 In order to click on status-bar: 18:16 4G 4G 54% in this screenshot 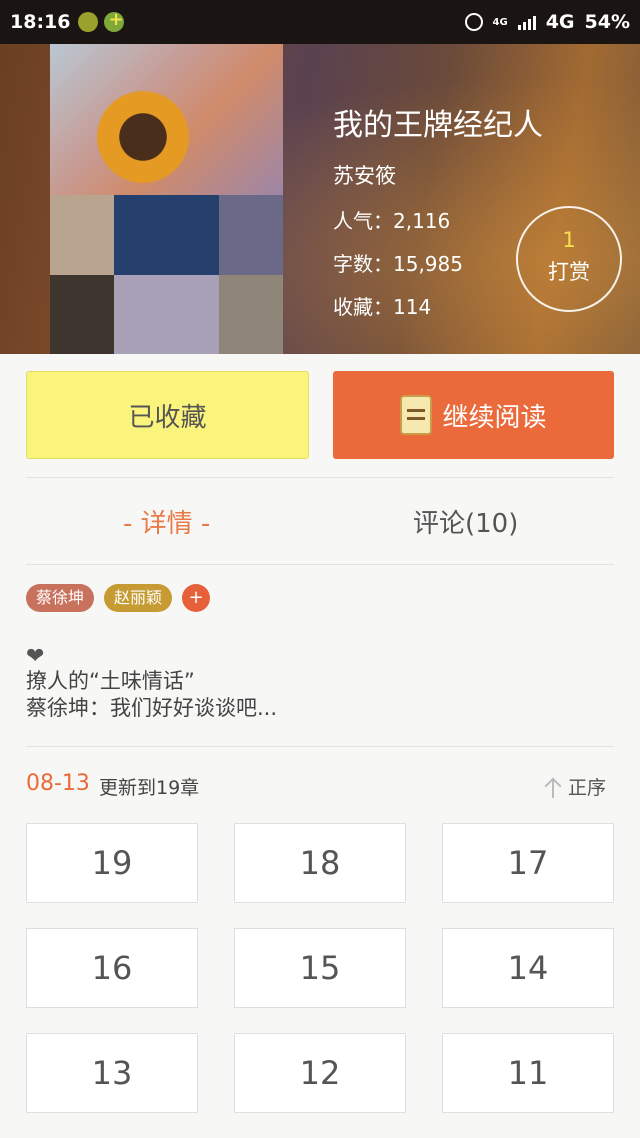, I will do `click(320, 22)`.